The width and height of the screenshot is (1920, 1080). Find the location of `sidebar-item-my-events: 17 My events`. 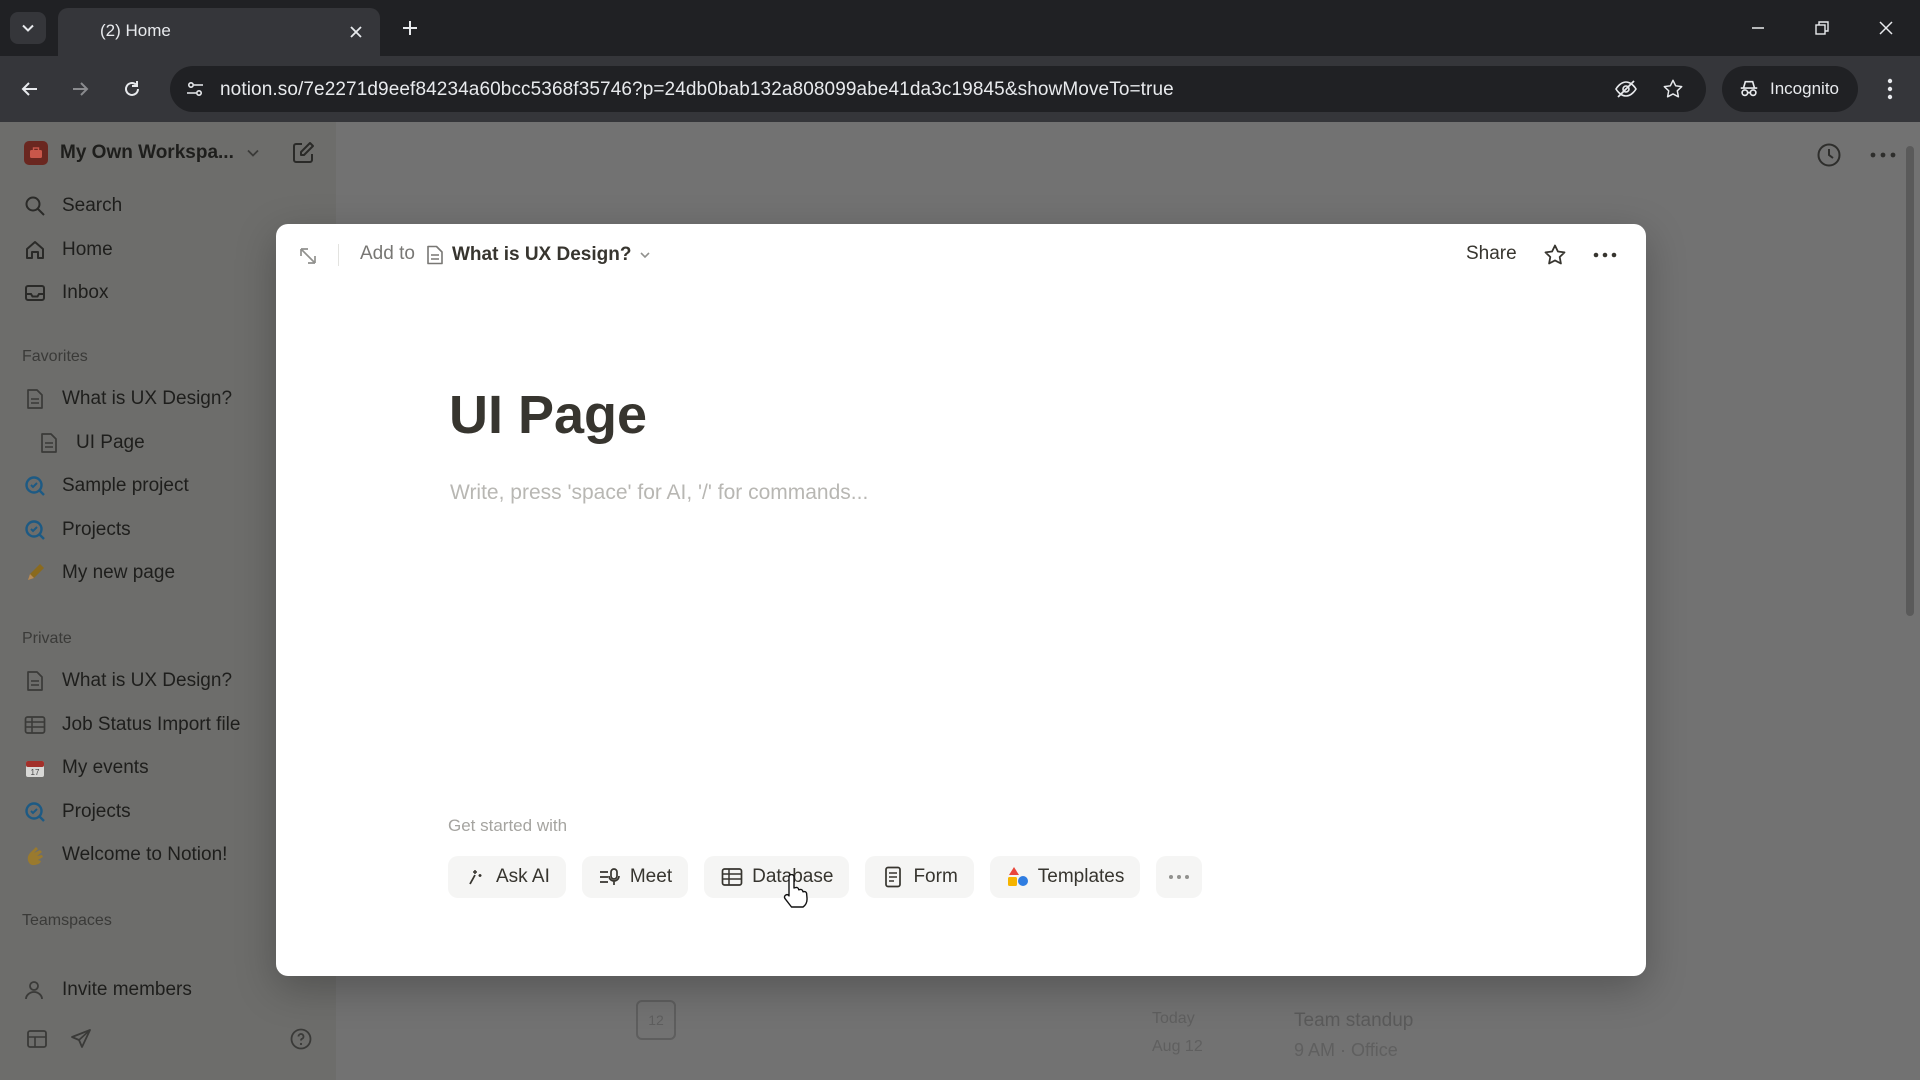

sidebar-item-my-events: 17 My events is located at coordinates (85, 768).